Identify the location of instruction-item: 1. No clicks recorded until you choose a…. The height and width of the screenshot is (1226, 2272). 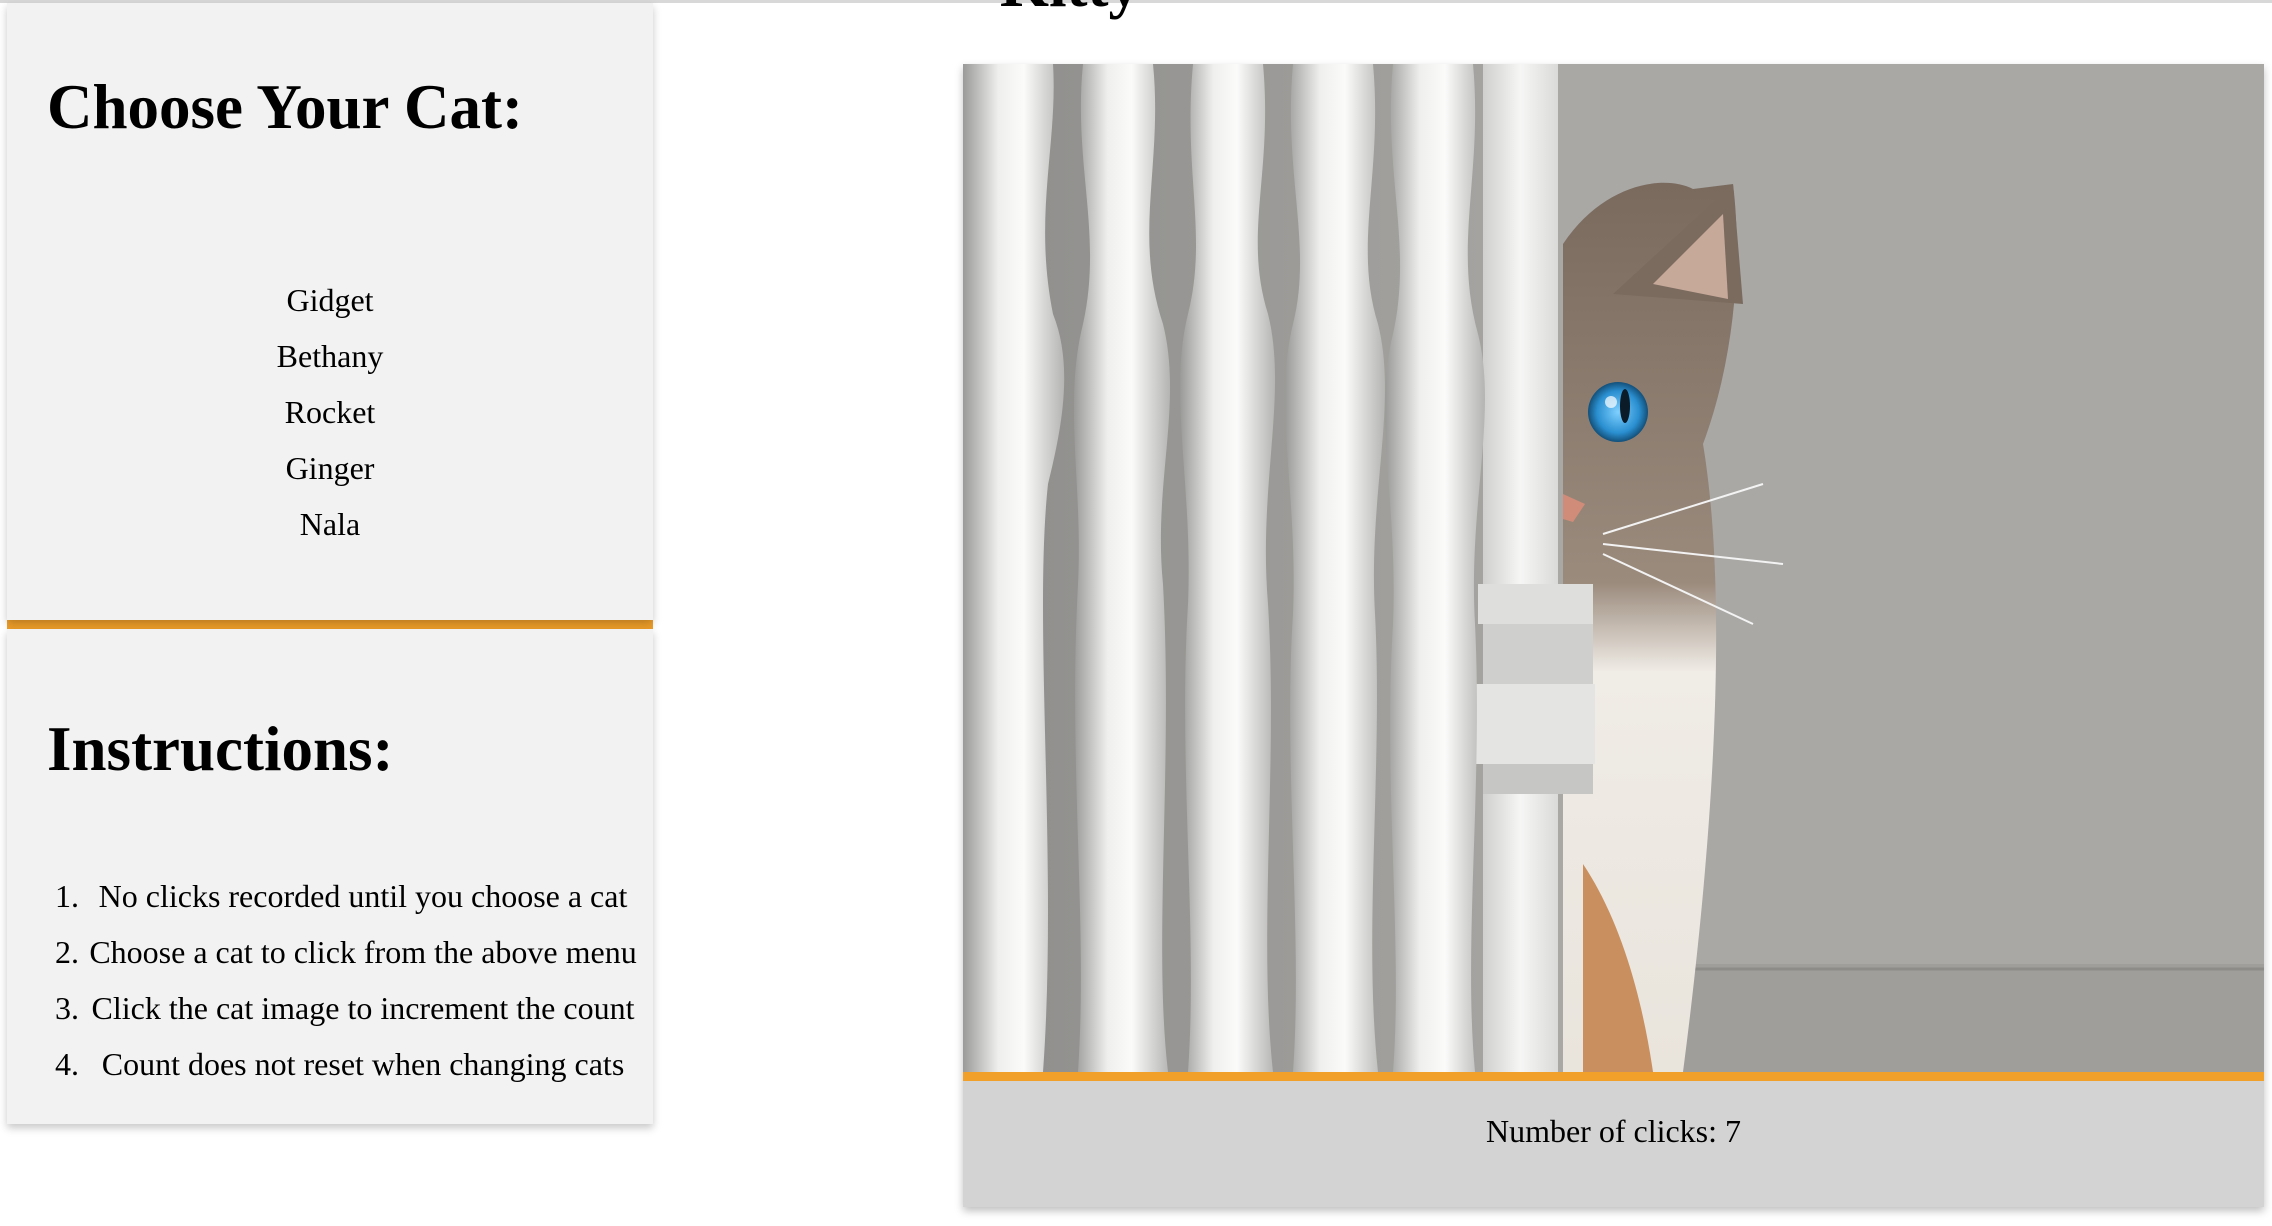
(330, 896).